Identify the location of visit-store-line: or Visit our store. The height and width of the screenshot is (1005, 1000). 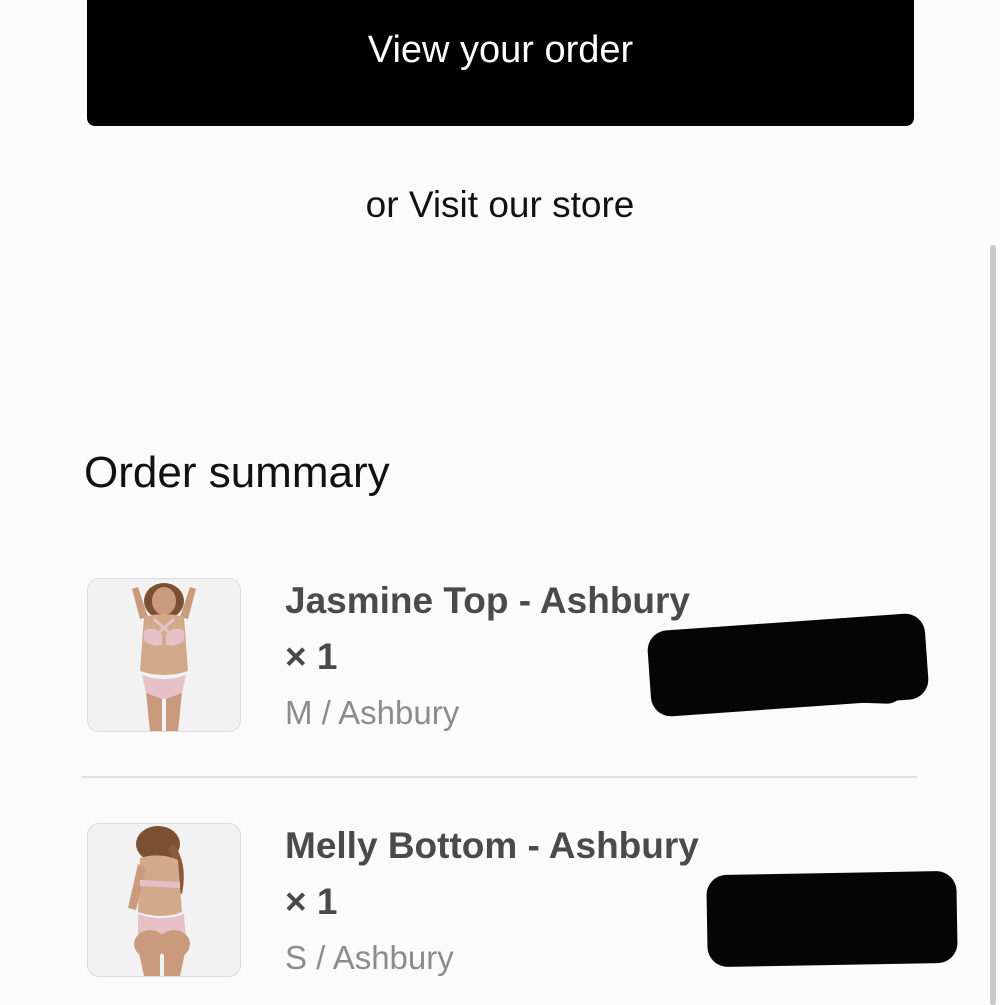
(500, 205).